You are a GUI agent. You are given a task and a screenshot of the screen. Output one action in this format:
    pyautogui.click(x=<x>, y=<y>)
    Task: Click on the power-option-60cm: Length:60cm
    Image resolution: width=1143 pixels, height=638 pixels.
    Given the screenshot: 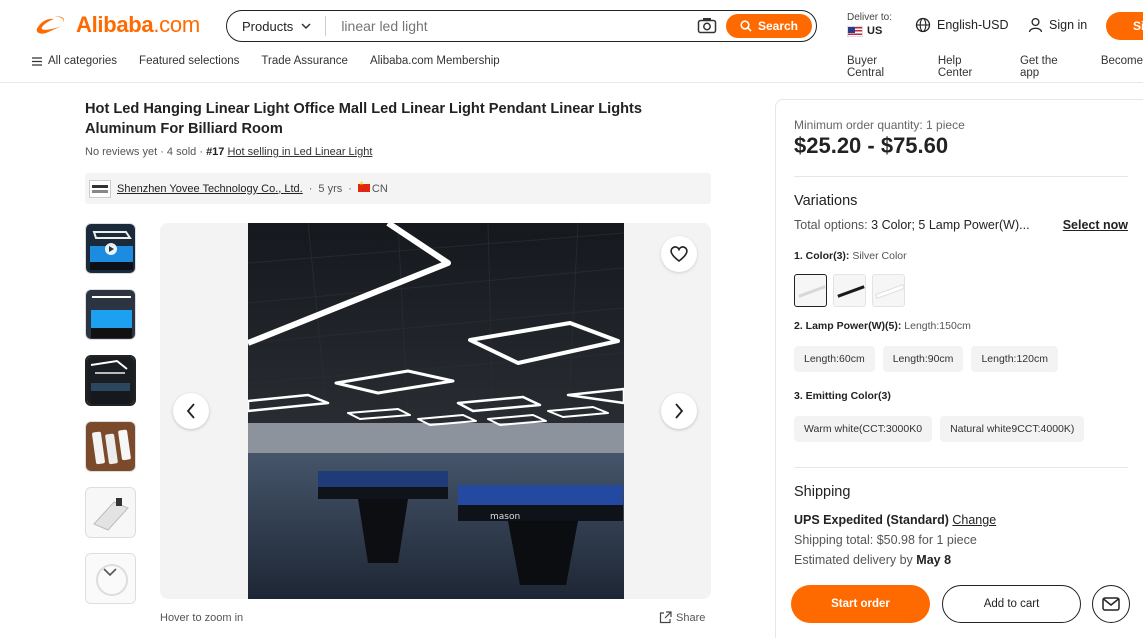 What is the action you would take?
    pyautogui.click(x=834, y=359)
    